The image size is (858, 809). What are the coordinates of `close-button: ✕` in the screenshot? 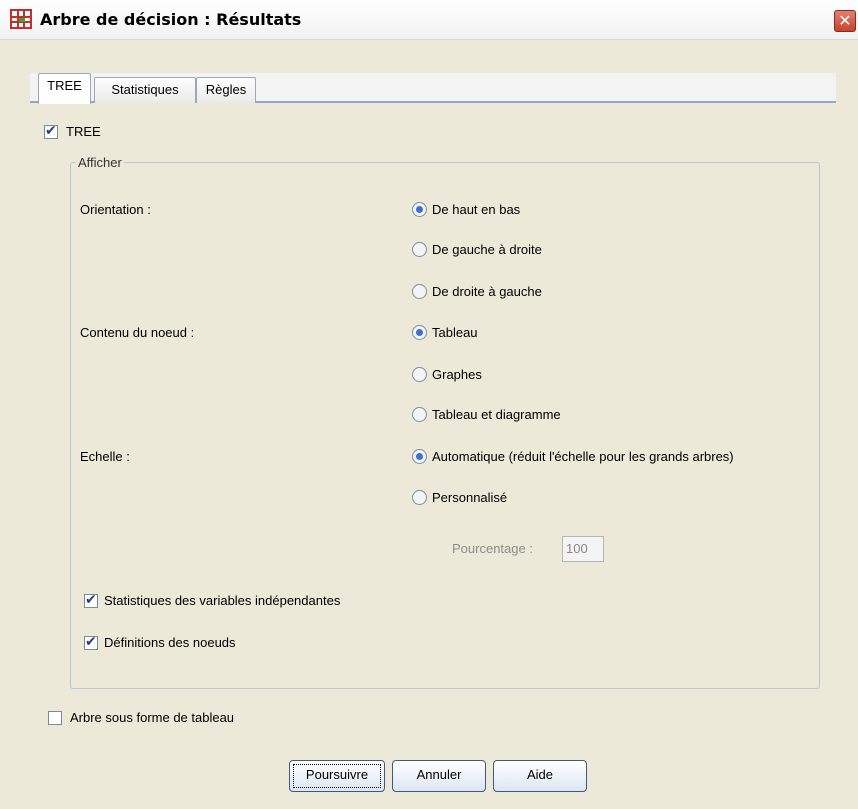 It's located at (845, 21).